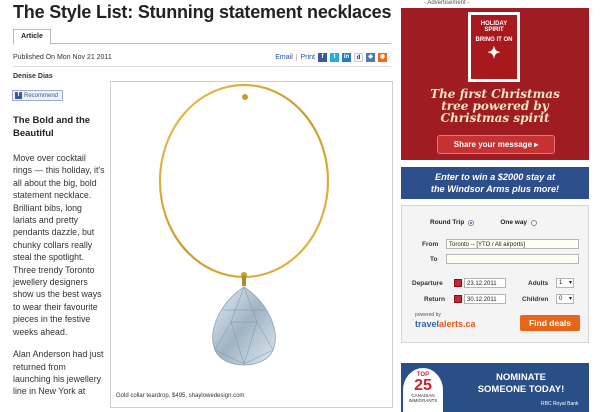  Describe the element at coordinates (514, 222) in the screenshot. I see `one-way-label: One way` at that location.